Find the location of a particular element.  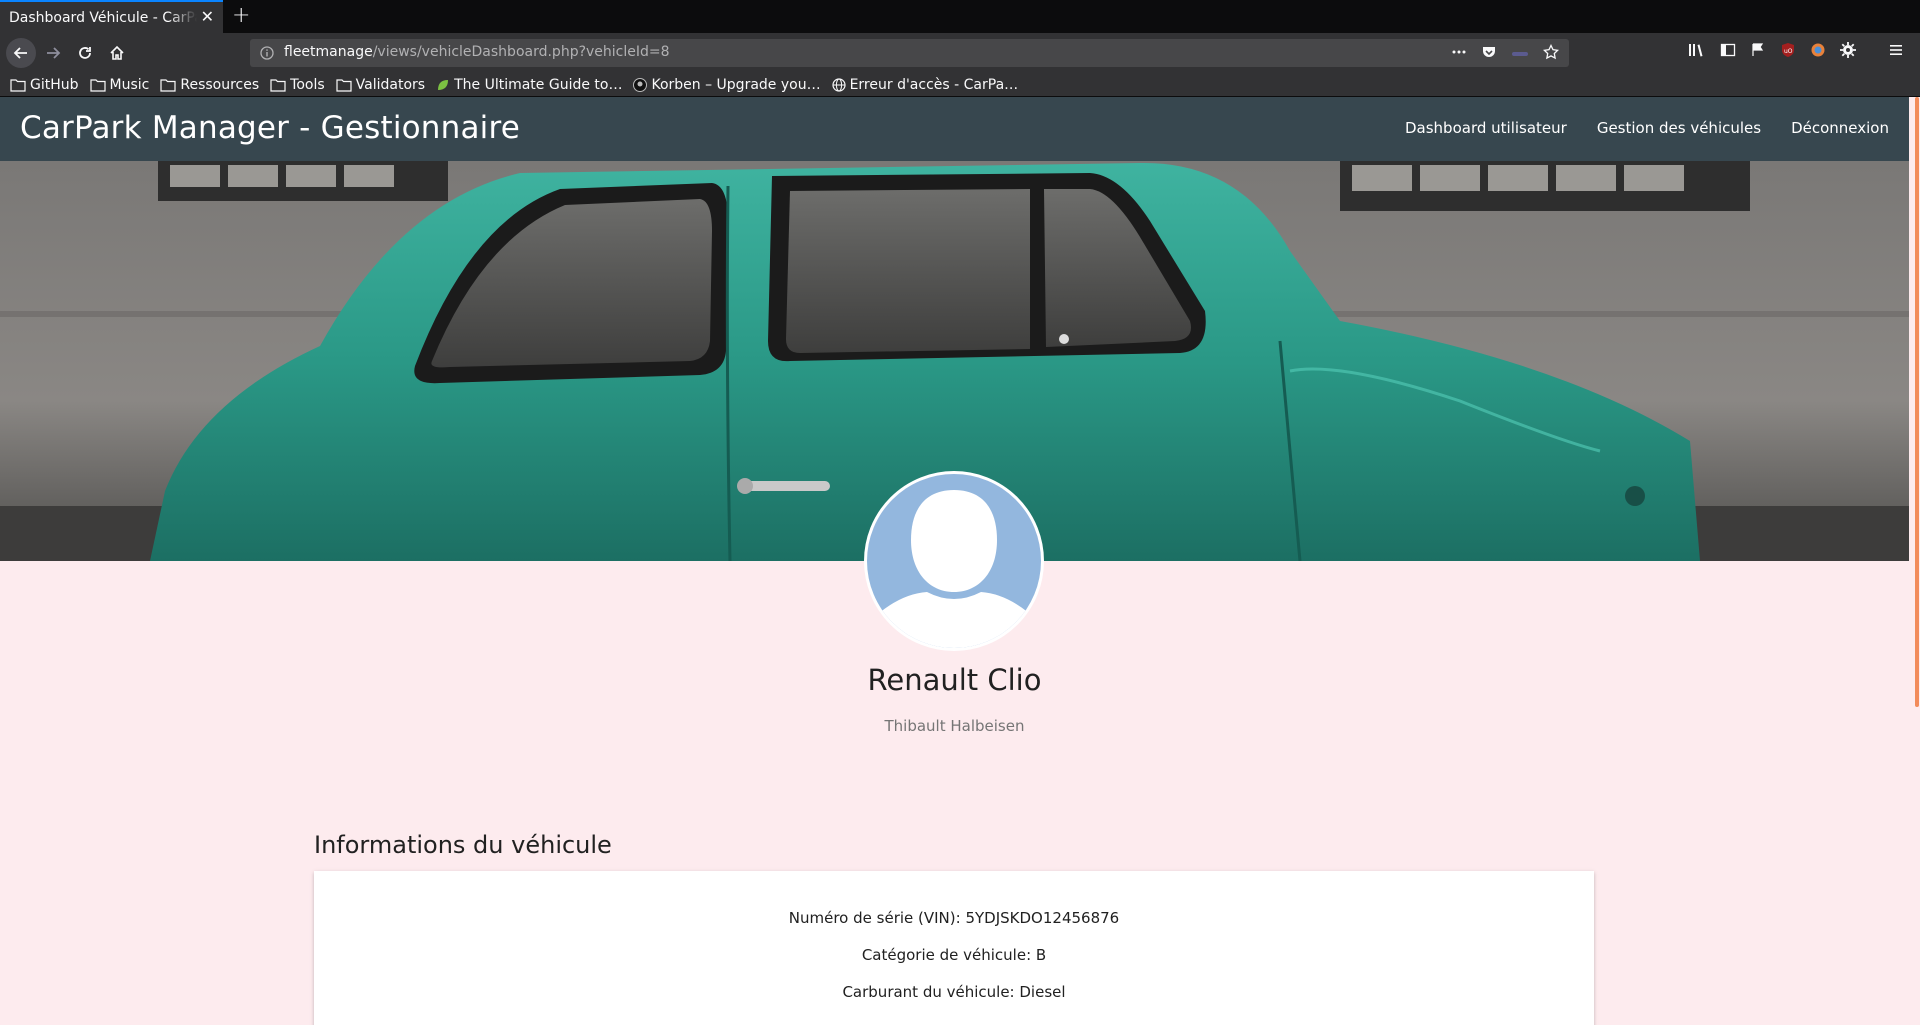

default-user-avatar-icon is located at coordinates (954, 561).